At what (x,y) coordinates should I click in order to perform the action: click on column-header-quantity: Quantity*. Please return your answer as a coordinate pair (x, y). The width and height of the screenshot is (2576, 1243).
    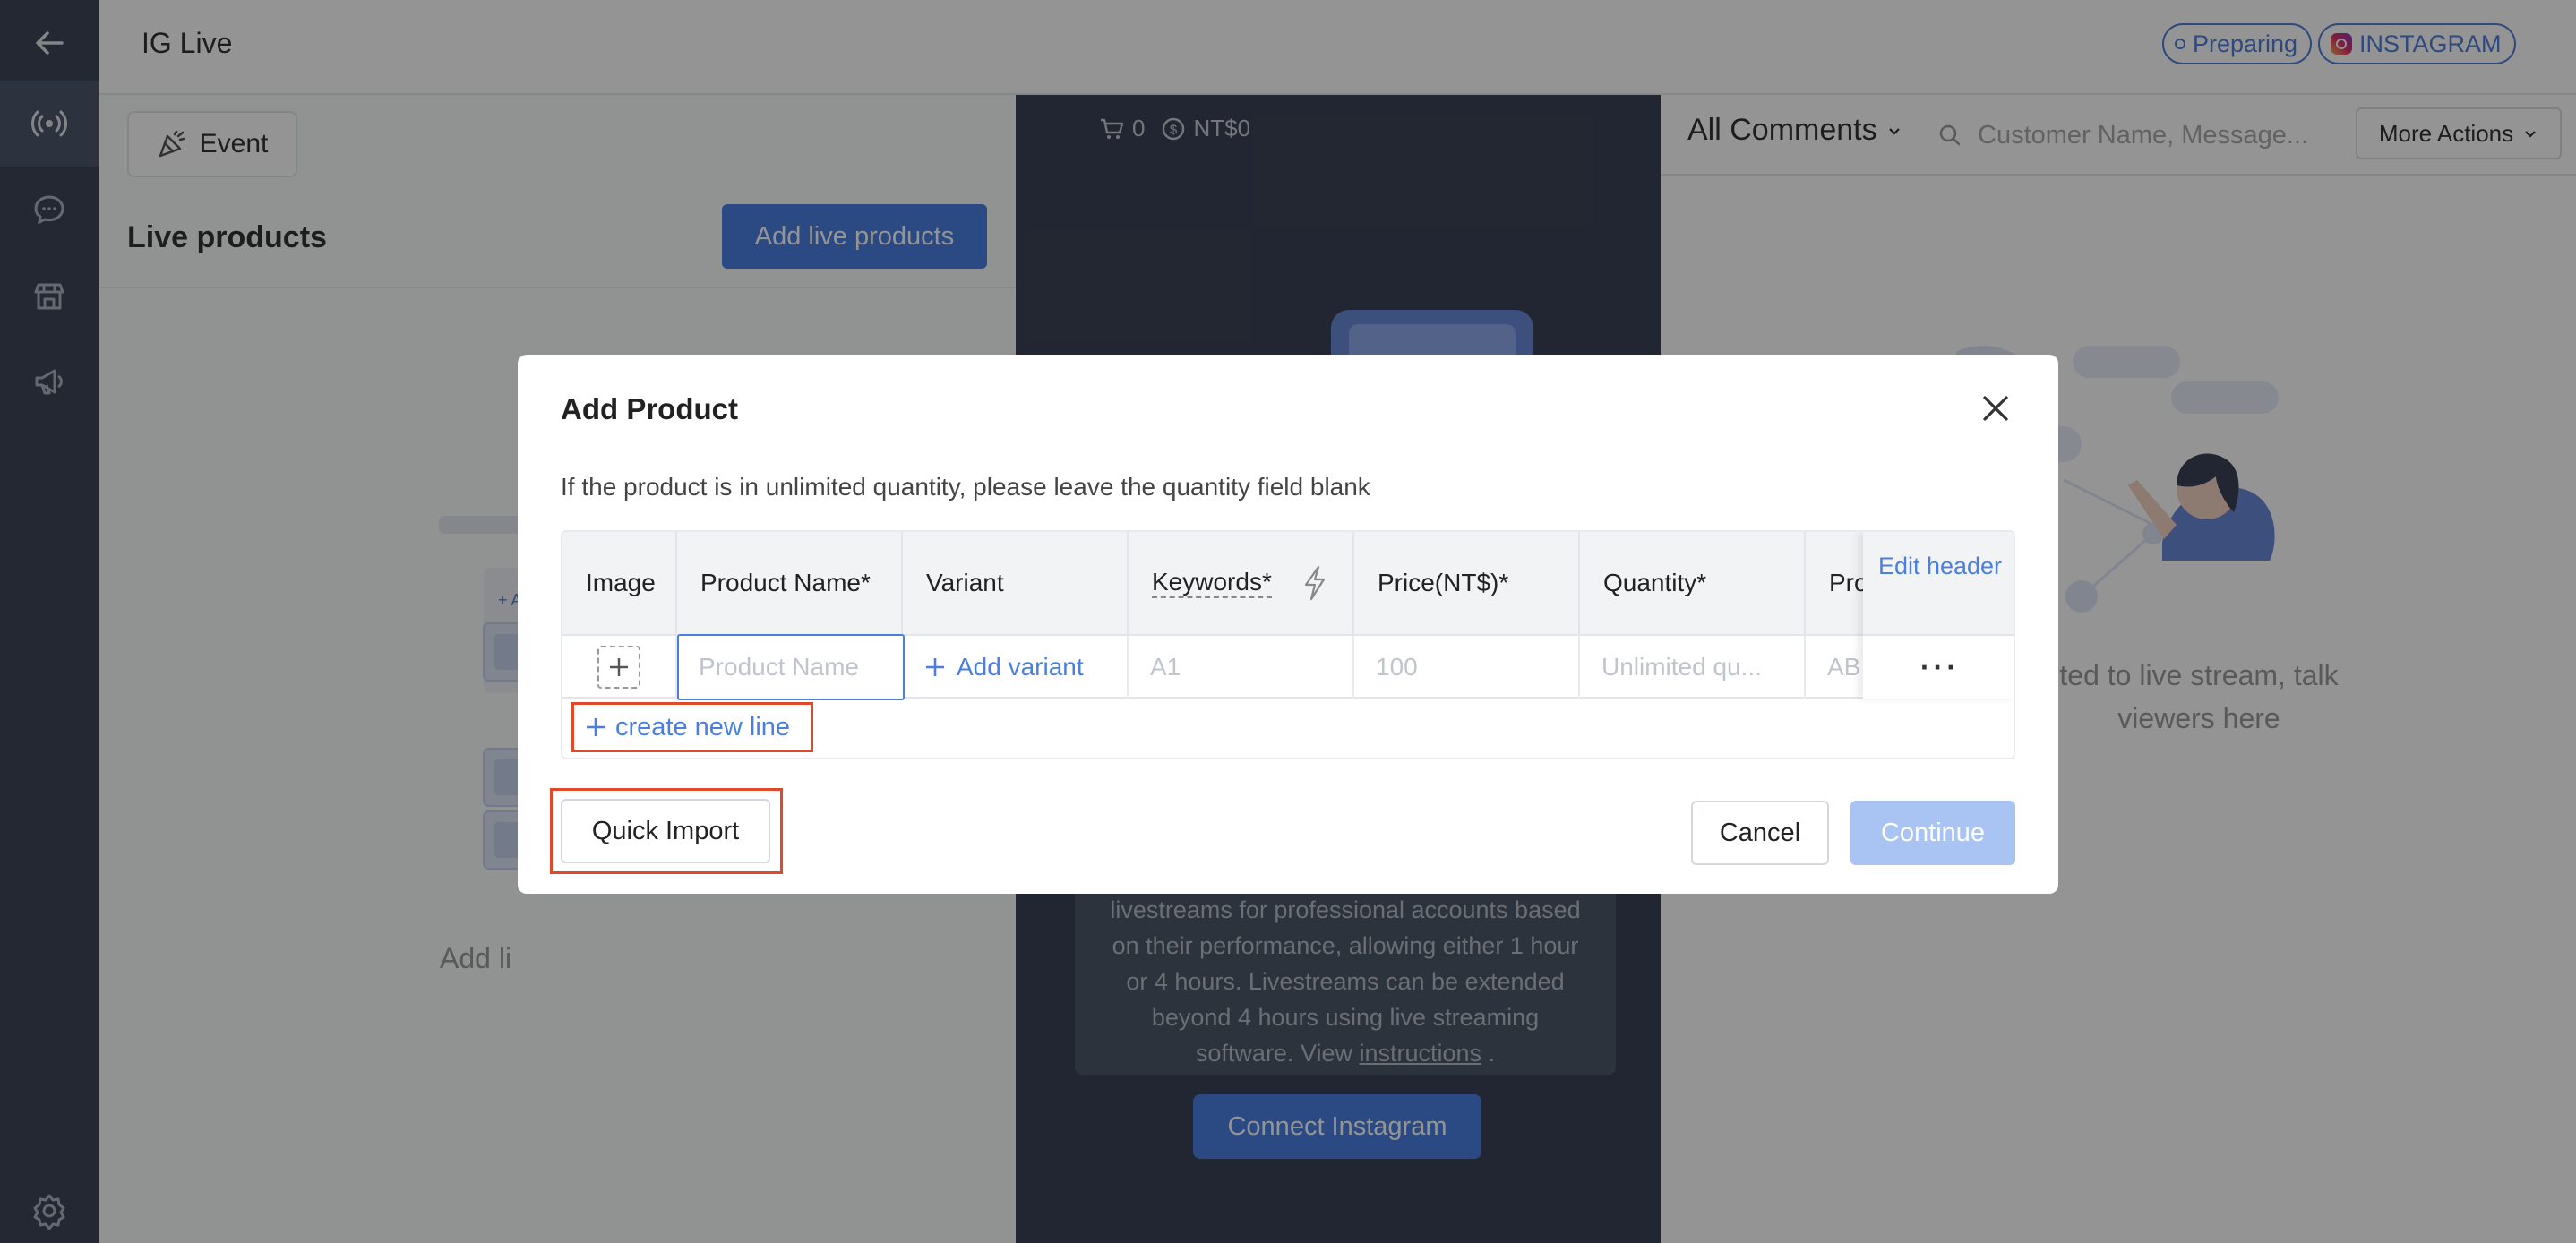
    Looking at the image, I should click on (1693, 583).